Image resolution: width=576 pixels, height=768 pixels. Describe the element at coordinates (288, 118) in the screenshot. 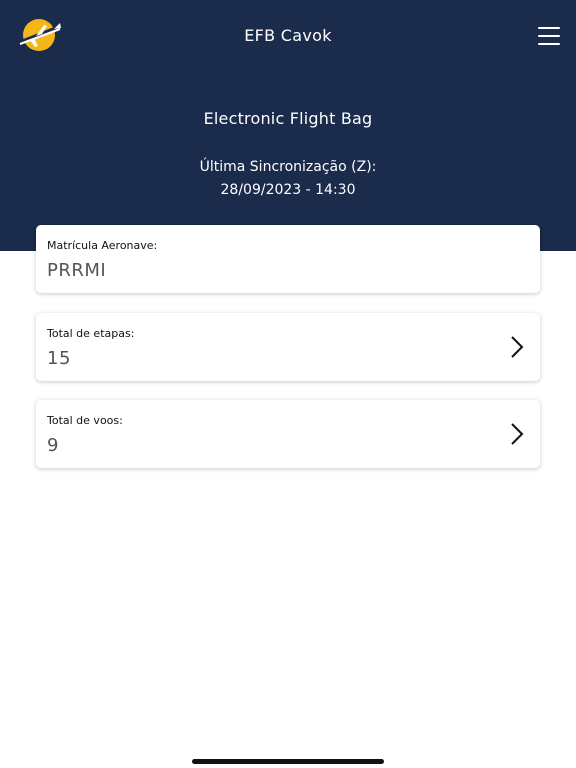

I see `page-subtitle: Electronic Flight Bag` at that location.